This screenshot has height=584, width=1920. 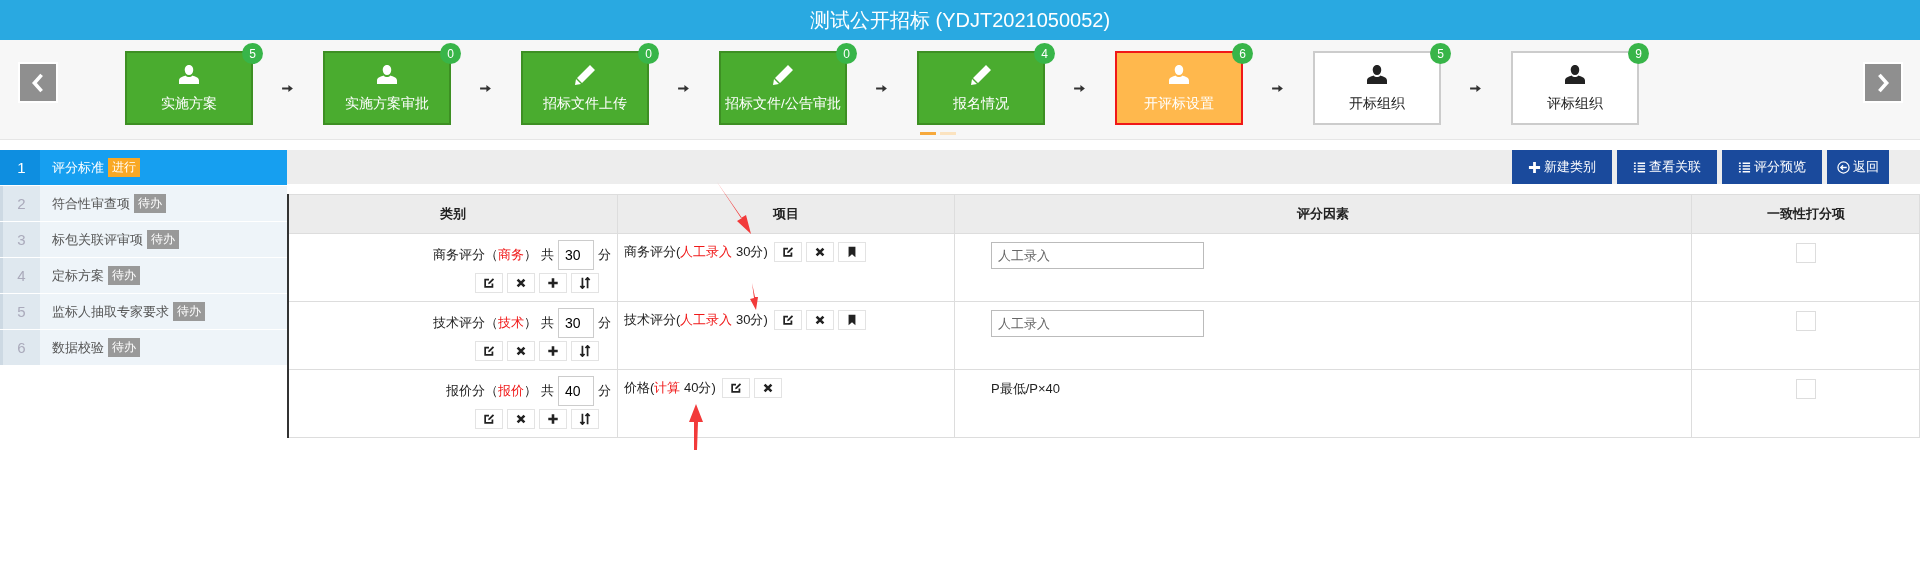 I want to click on sidebar-item: 6 数据校验 待办, so click(x=143, y=347).